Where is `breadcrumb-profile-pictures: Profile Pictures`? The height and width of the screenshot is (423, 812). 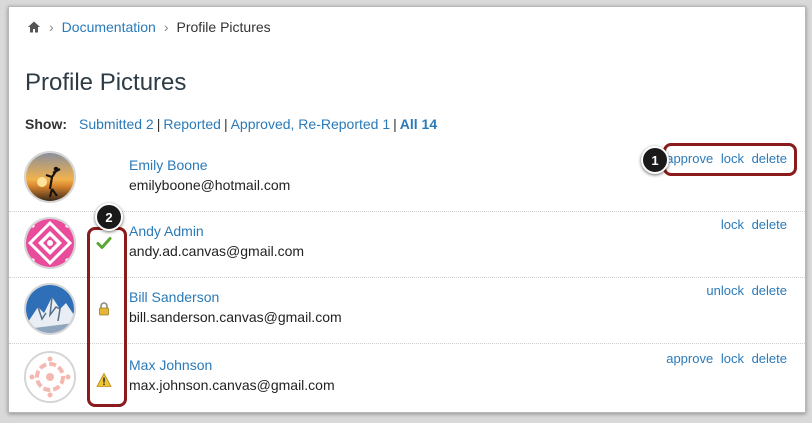 breadcrumb-profile-pictures: Profile Pictures is located at coordinates (223, 27).